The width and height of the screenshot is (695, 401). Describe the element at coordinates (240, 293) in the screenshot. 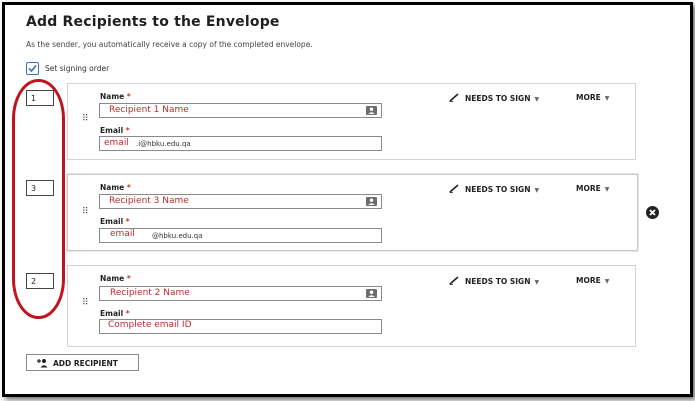

I see `name-field: Recipient 2 Name` at that location.